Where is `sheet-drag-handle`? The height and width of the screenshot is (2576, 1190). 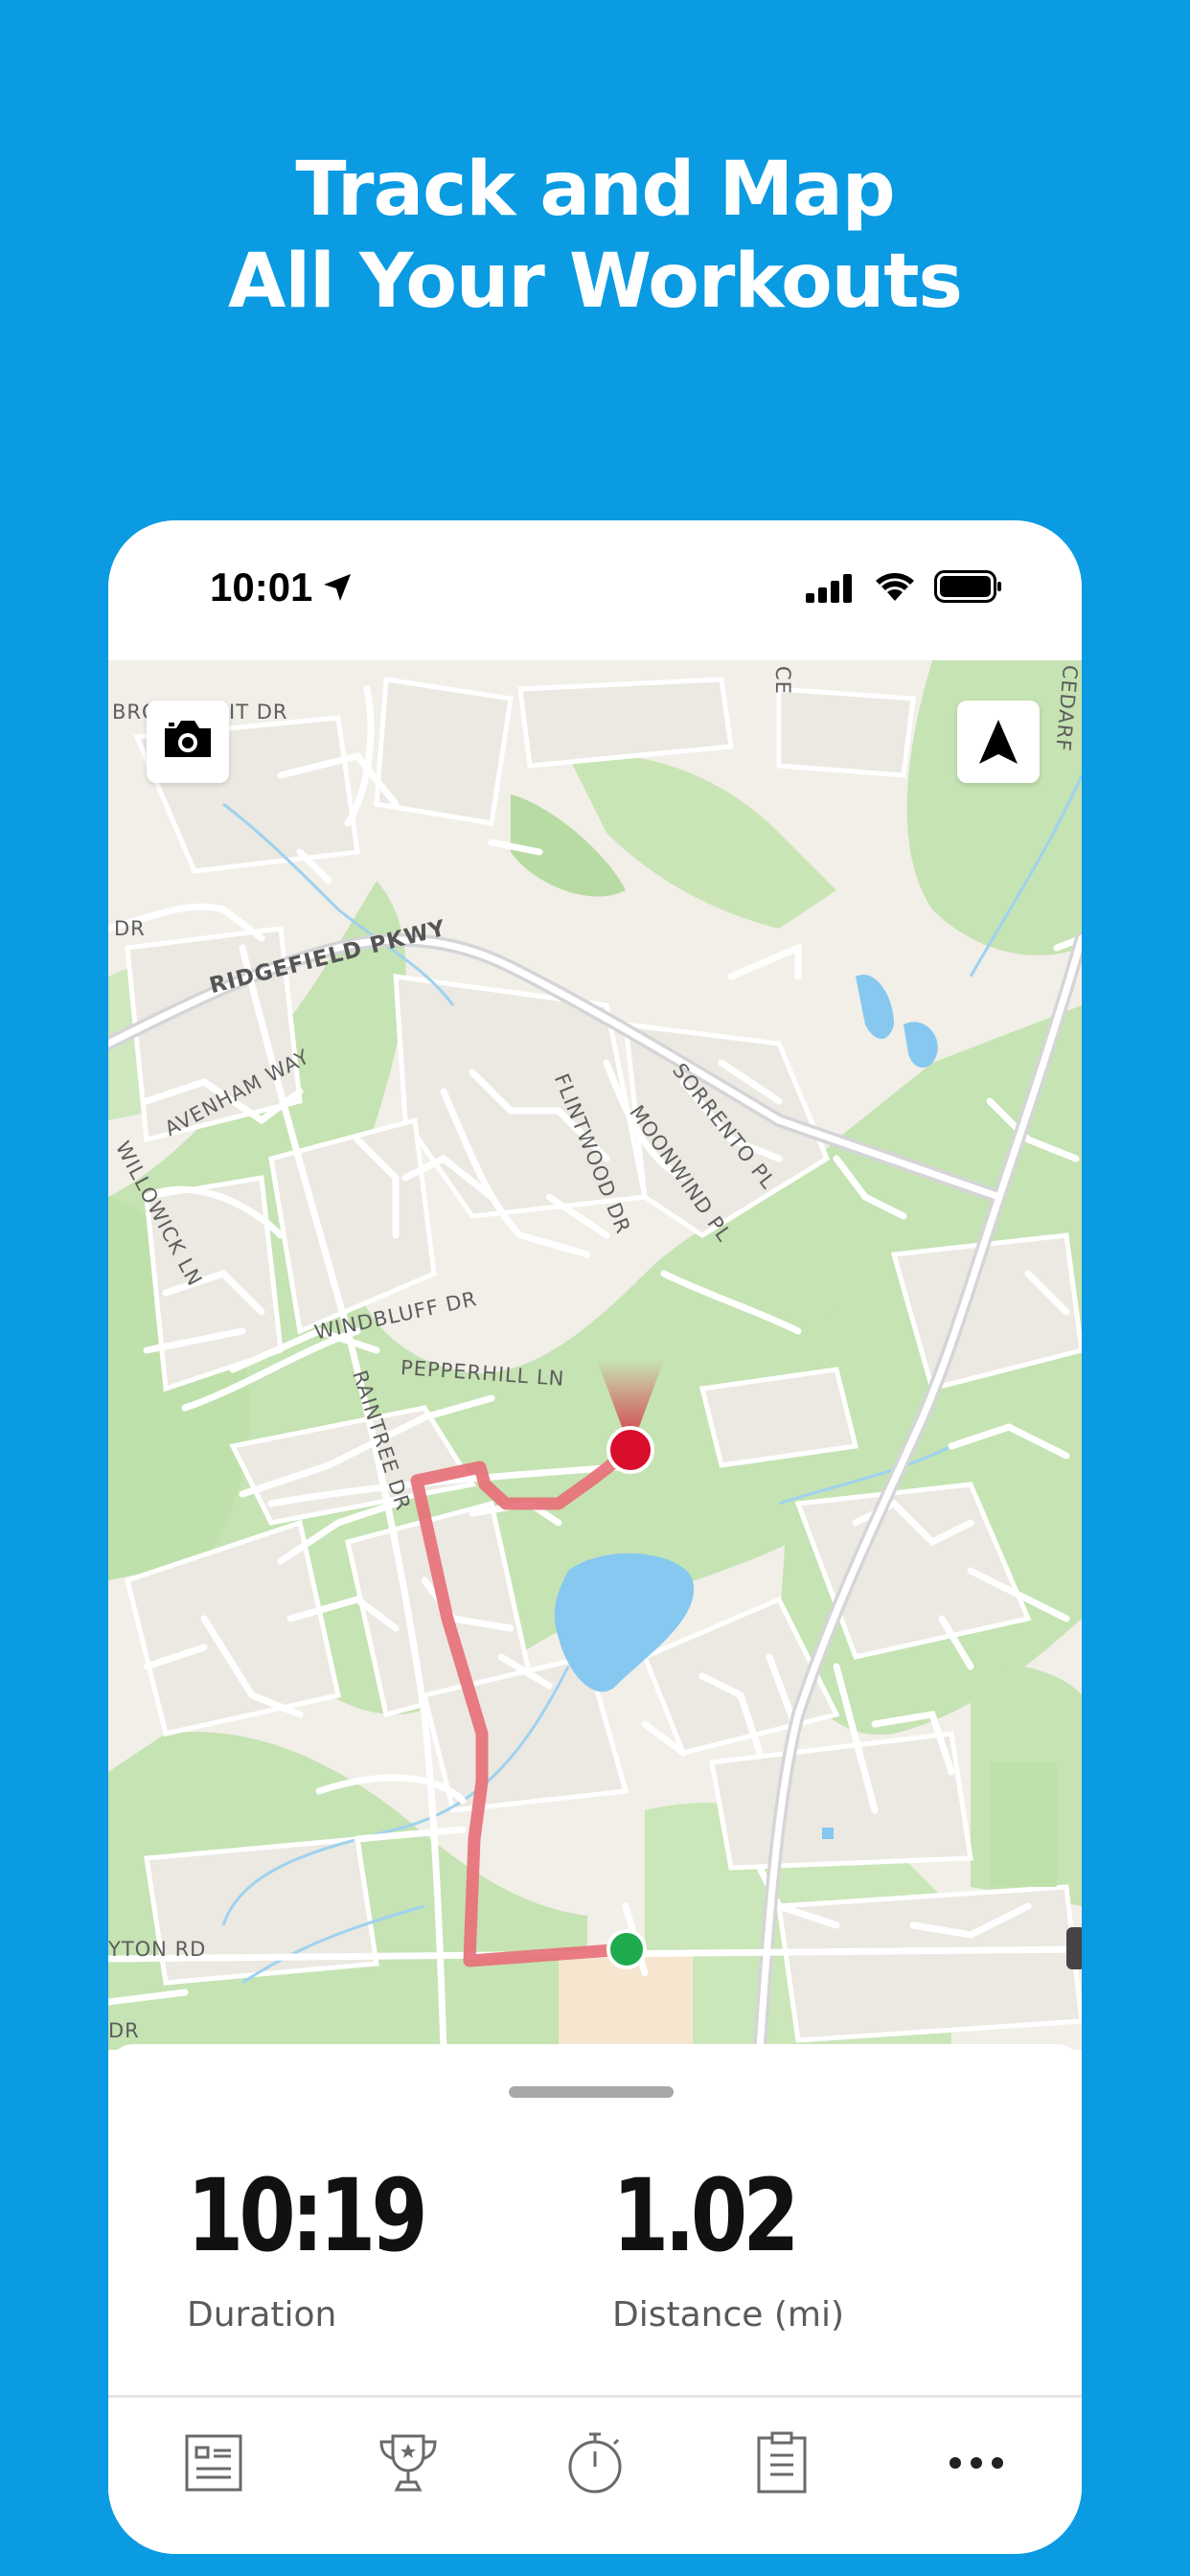
sheet-drag-handle is located at coordinates (591, 2092).